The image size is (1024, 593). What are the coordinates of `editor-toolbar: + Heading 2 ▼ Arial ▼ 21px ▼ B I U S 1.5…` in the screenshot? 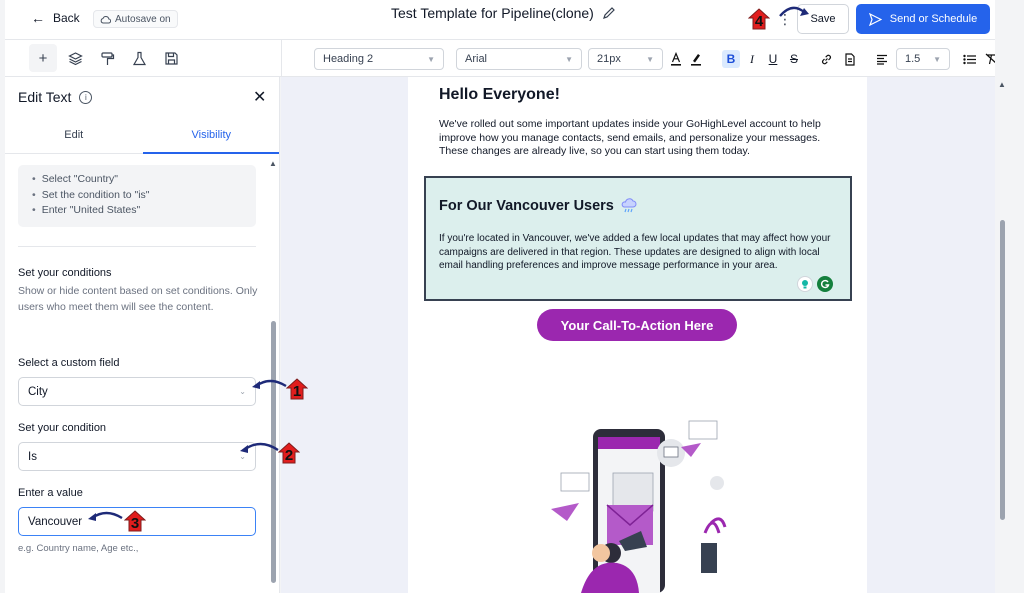 It's located at (501, 58).